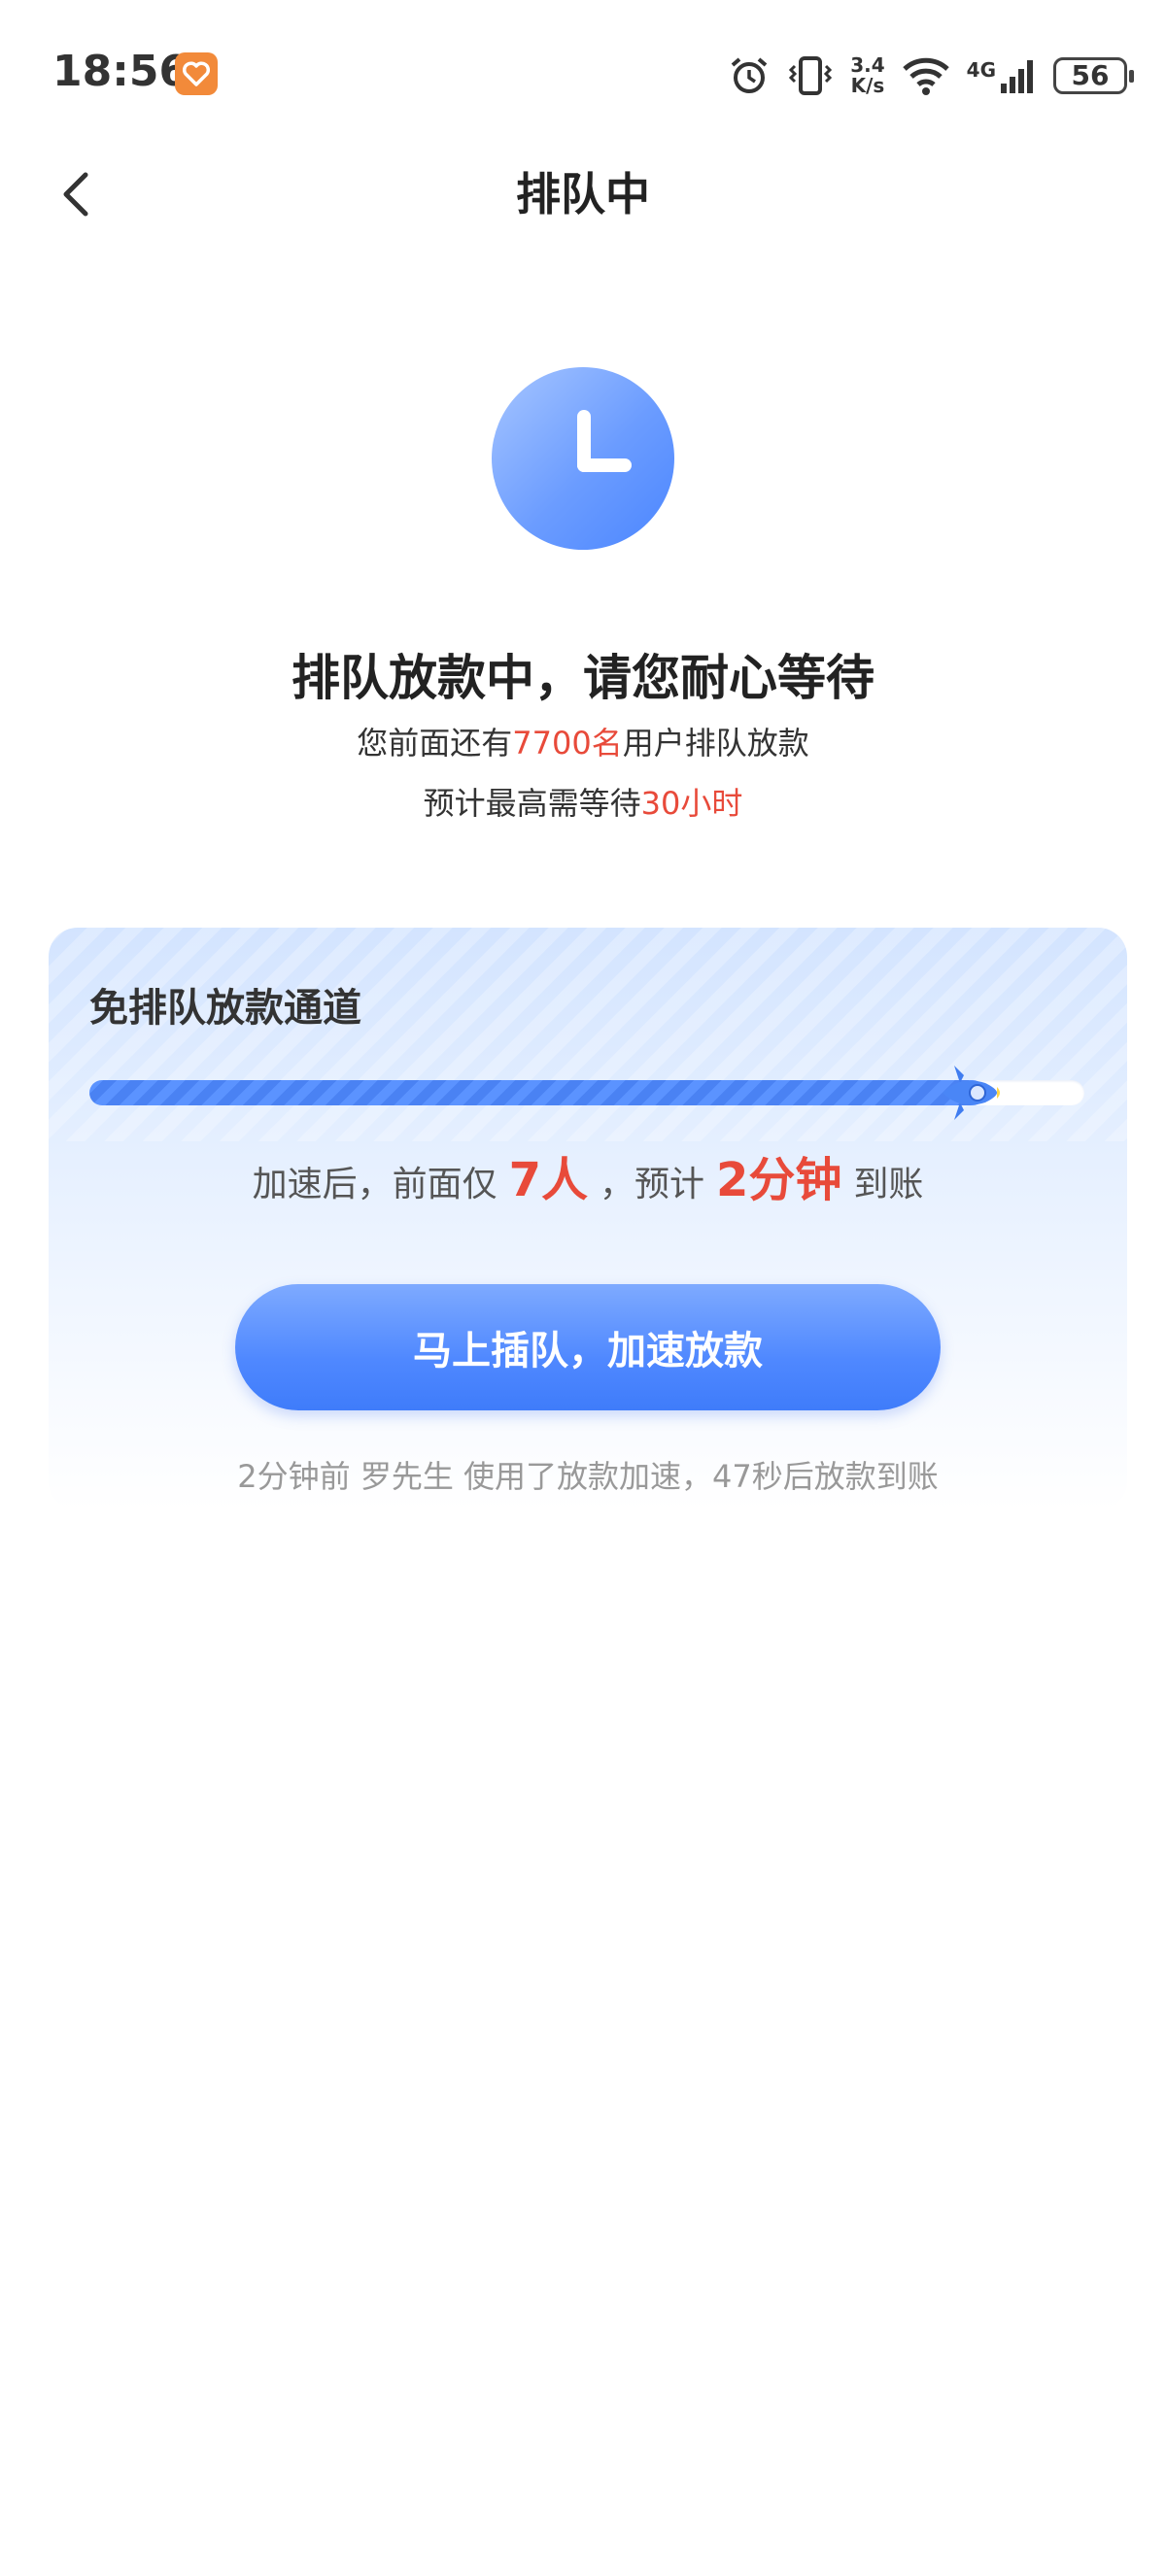  Describe the element at coordinates (196, 73) in the screenshot. I see `app-notification-icon` at that location.